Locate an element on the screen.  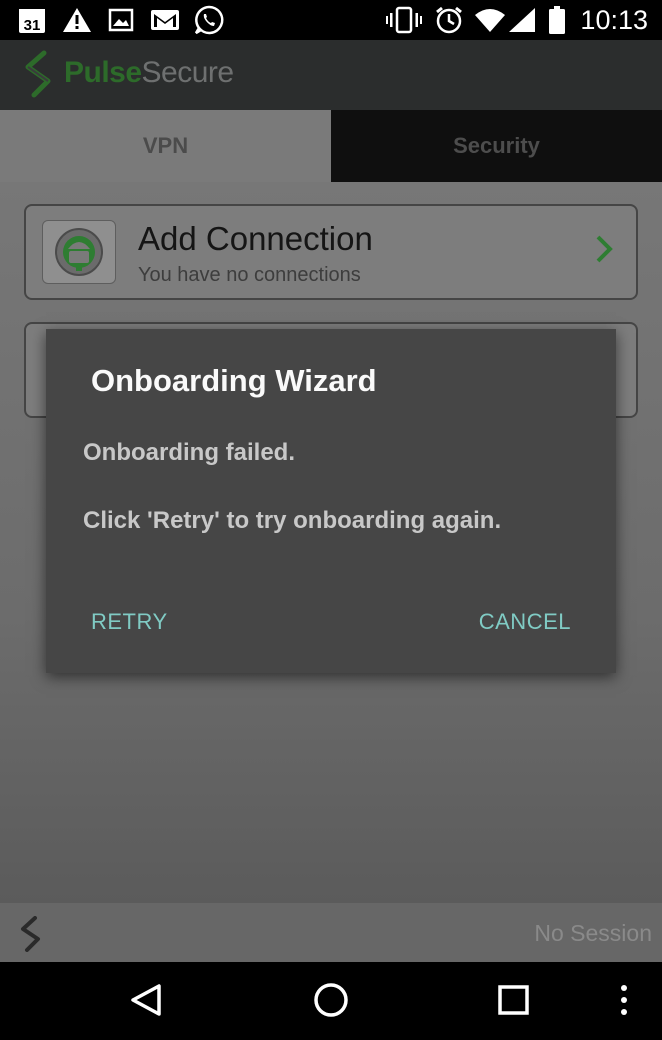
recents-square-icon is located at coordinates (514, 1002).